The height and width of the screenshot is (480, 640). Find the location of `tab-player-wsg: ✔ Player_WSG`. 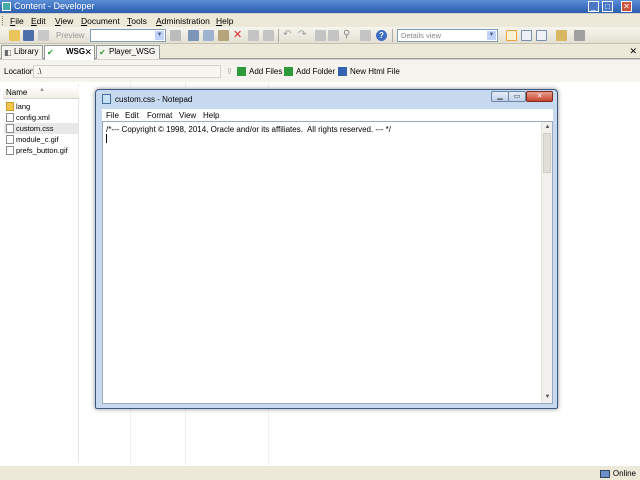

tab-player-wsg: ✔ Player_WSG is located at coordinates (128, 52).